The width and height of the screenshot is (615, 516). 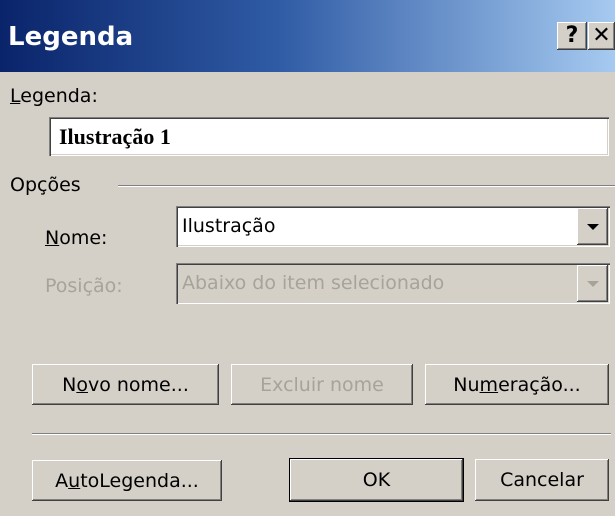 I want to click on help-button: ?, so click(x=572, y=36).